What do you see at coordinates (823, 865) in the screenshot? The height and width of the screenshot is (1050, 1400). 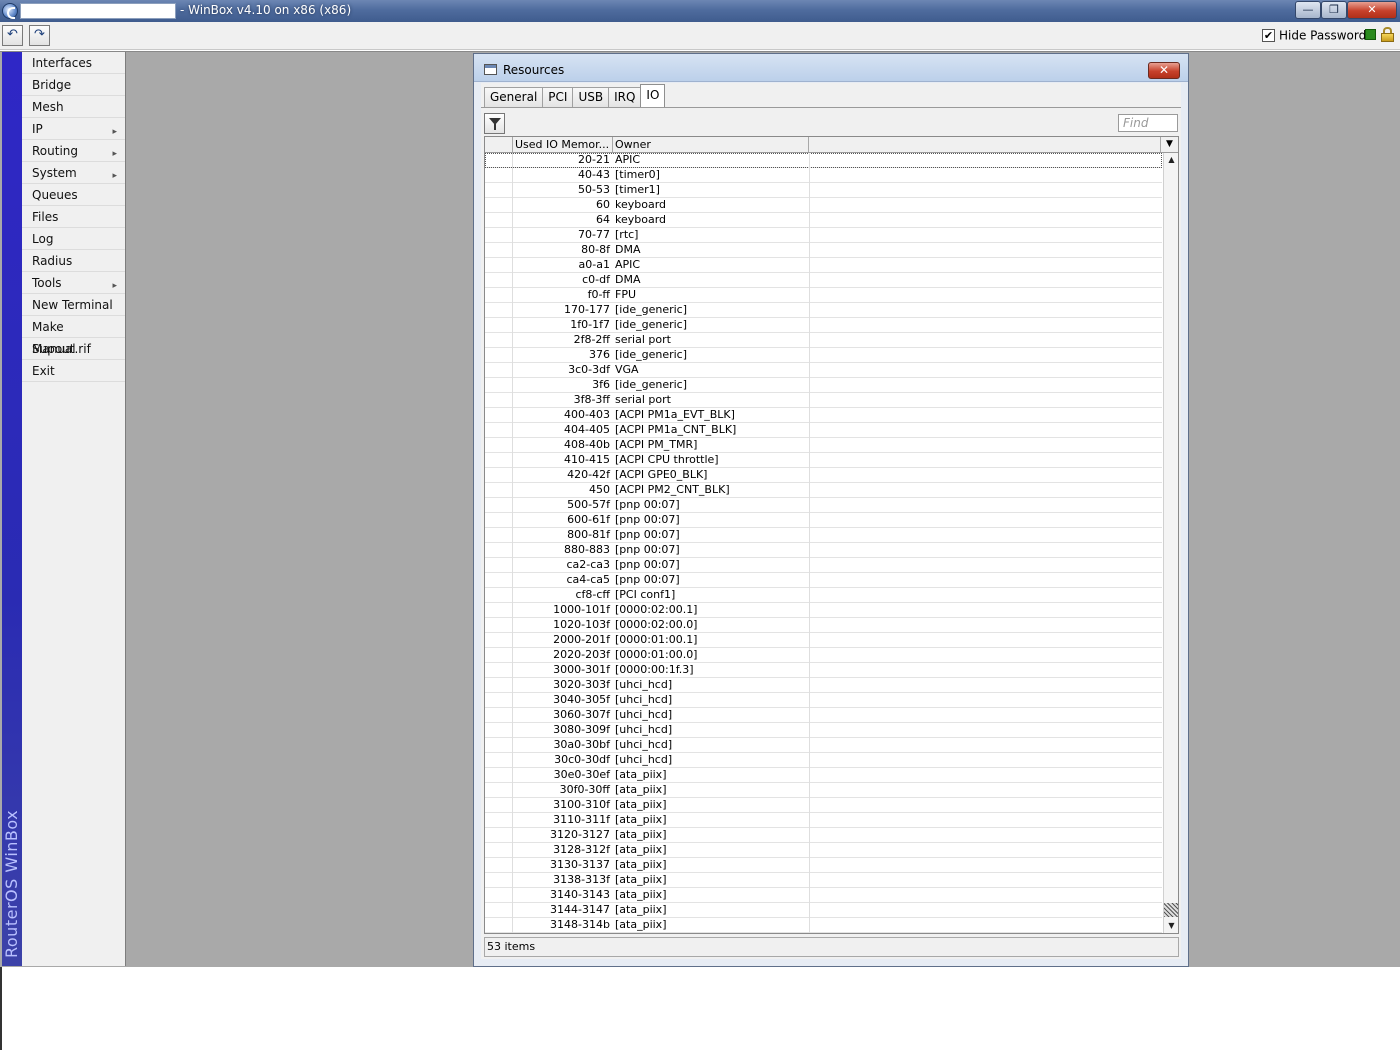 I see `table-row: 3130-3137 [ata_piix]` at bounding box center [823, 865].